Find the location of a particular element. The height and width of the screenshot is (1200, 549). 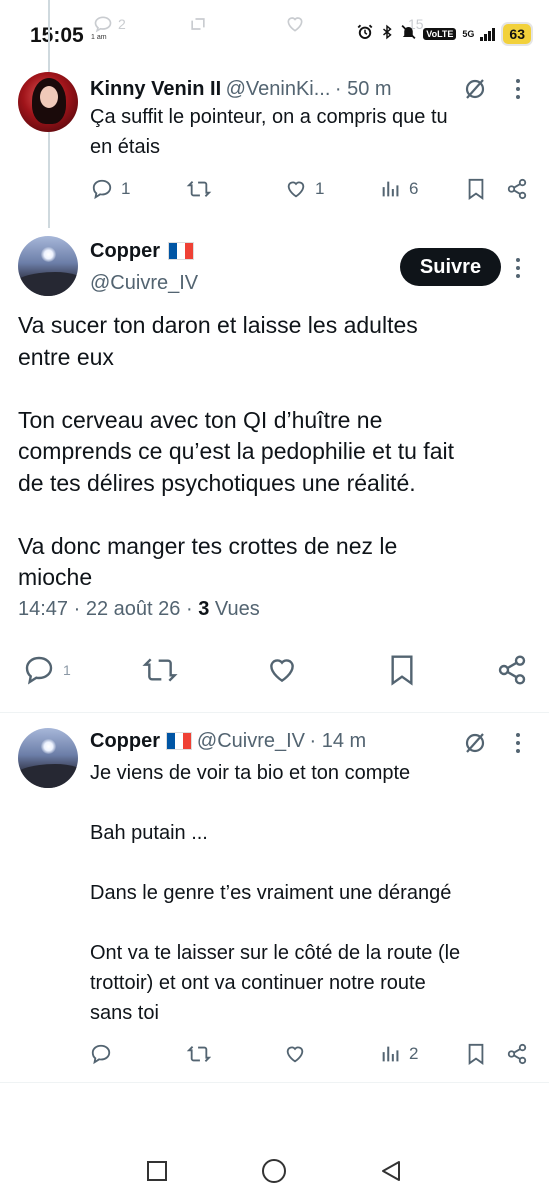

volte-indicator: VoLTE is located at coordinates (440, 34).